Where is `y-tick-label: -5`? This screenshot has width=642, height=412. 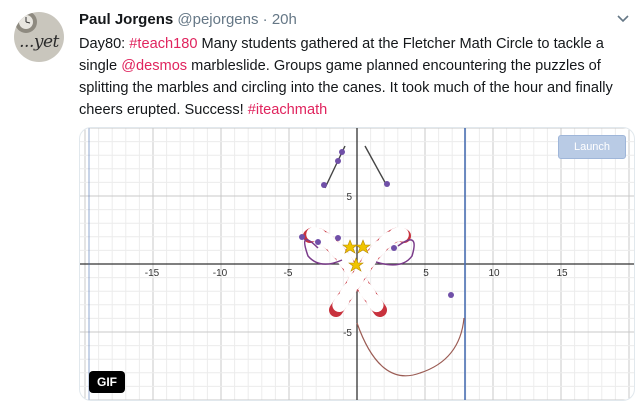
y-tick-label: -5 is located at coordinates (347, 333).